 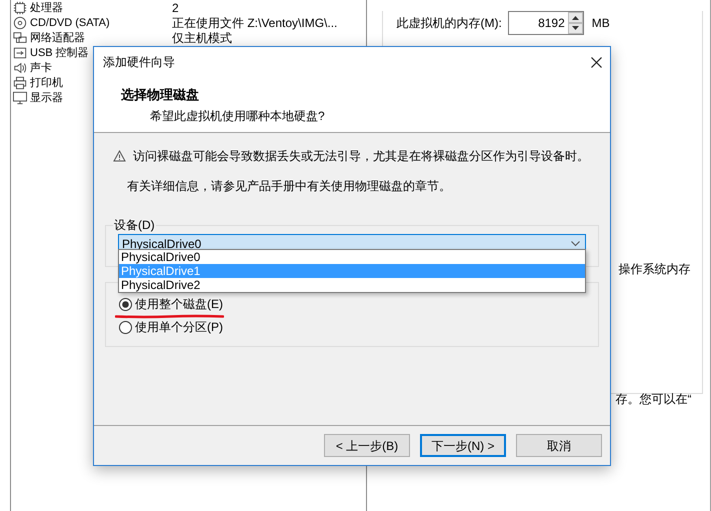 What do you see at coordinates (179, 304) in the screenshot?
I see `radio-label: 使用整个磁盘(E)` at bounding box center [179, 304].